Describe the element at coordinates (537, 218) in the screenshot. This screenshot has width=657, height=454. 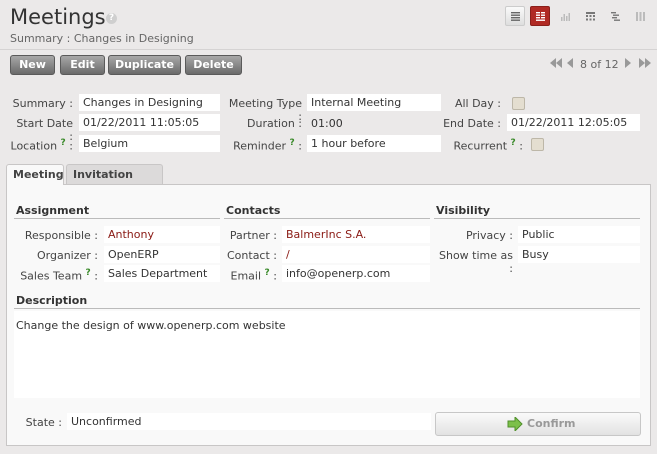
I see `visibility-divider` at that location.